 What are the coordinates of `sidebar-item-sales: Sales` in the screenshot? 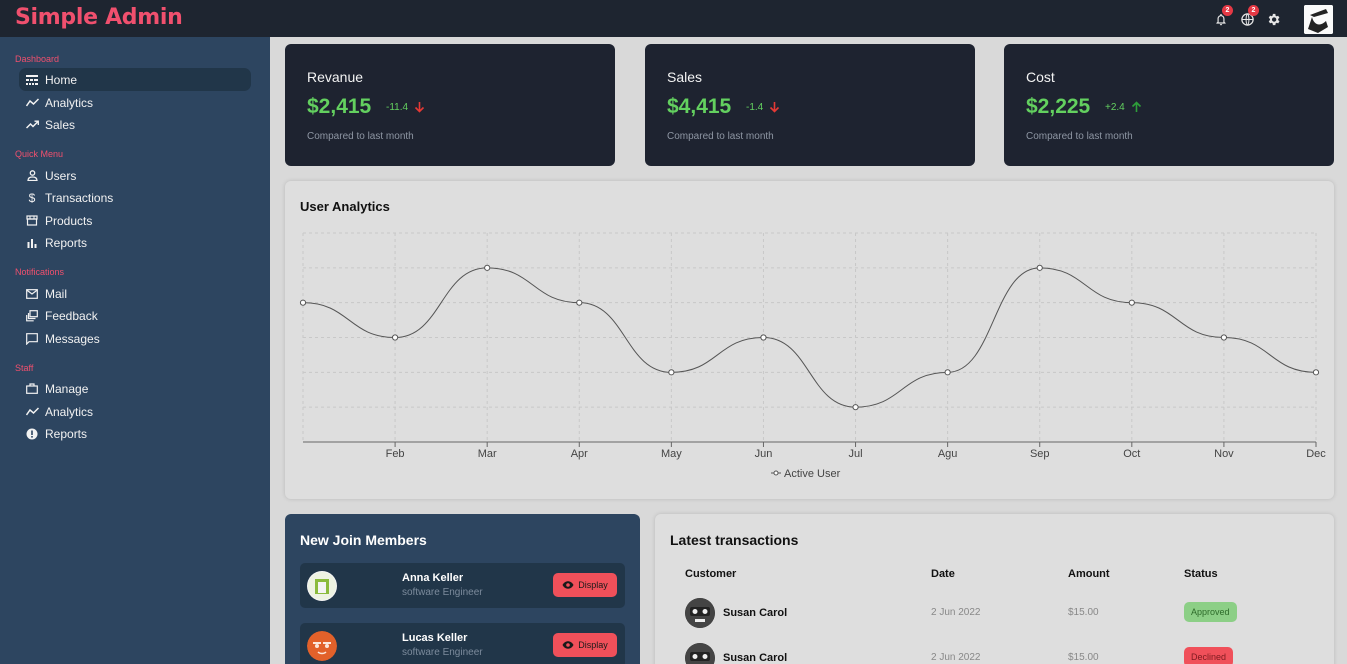 It's located at (135, 124).